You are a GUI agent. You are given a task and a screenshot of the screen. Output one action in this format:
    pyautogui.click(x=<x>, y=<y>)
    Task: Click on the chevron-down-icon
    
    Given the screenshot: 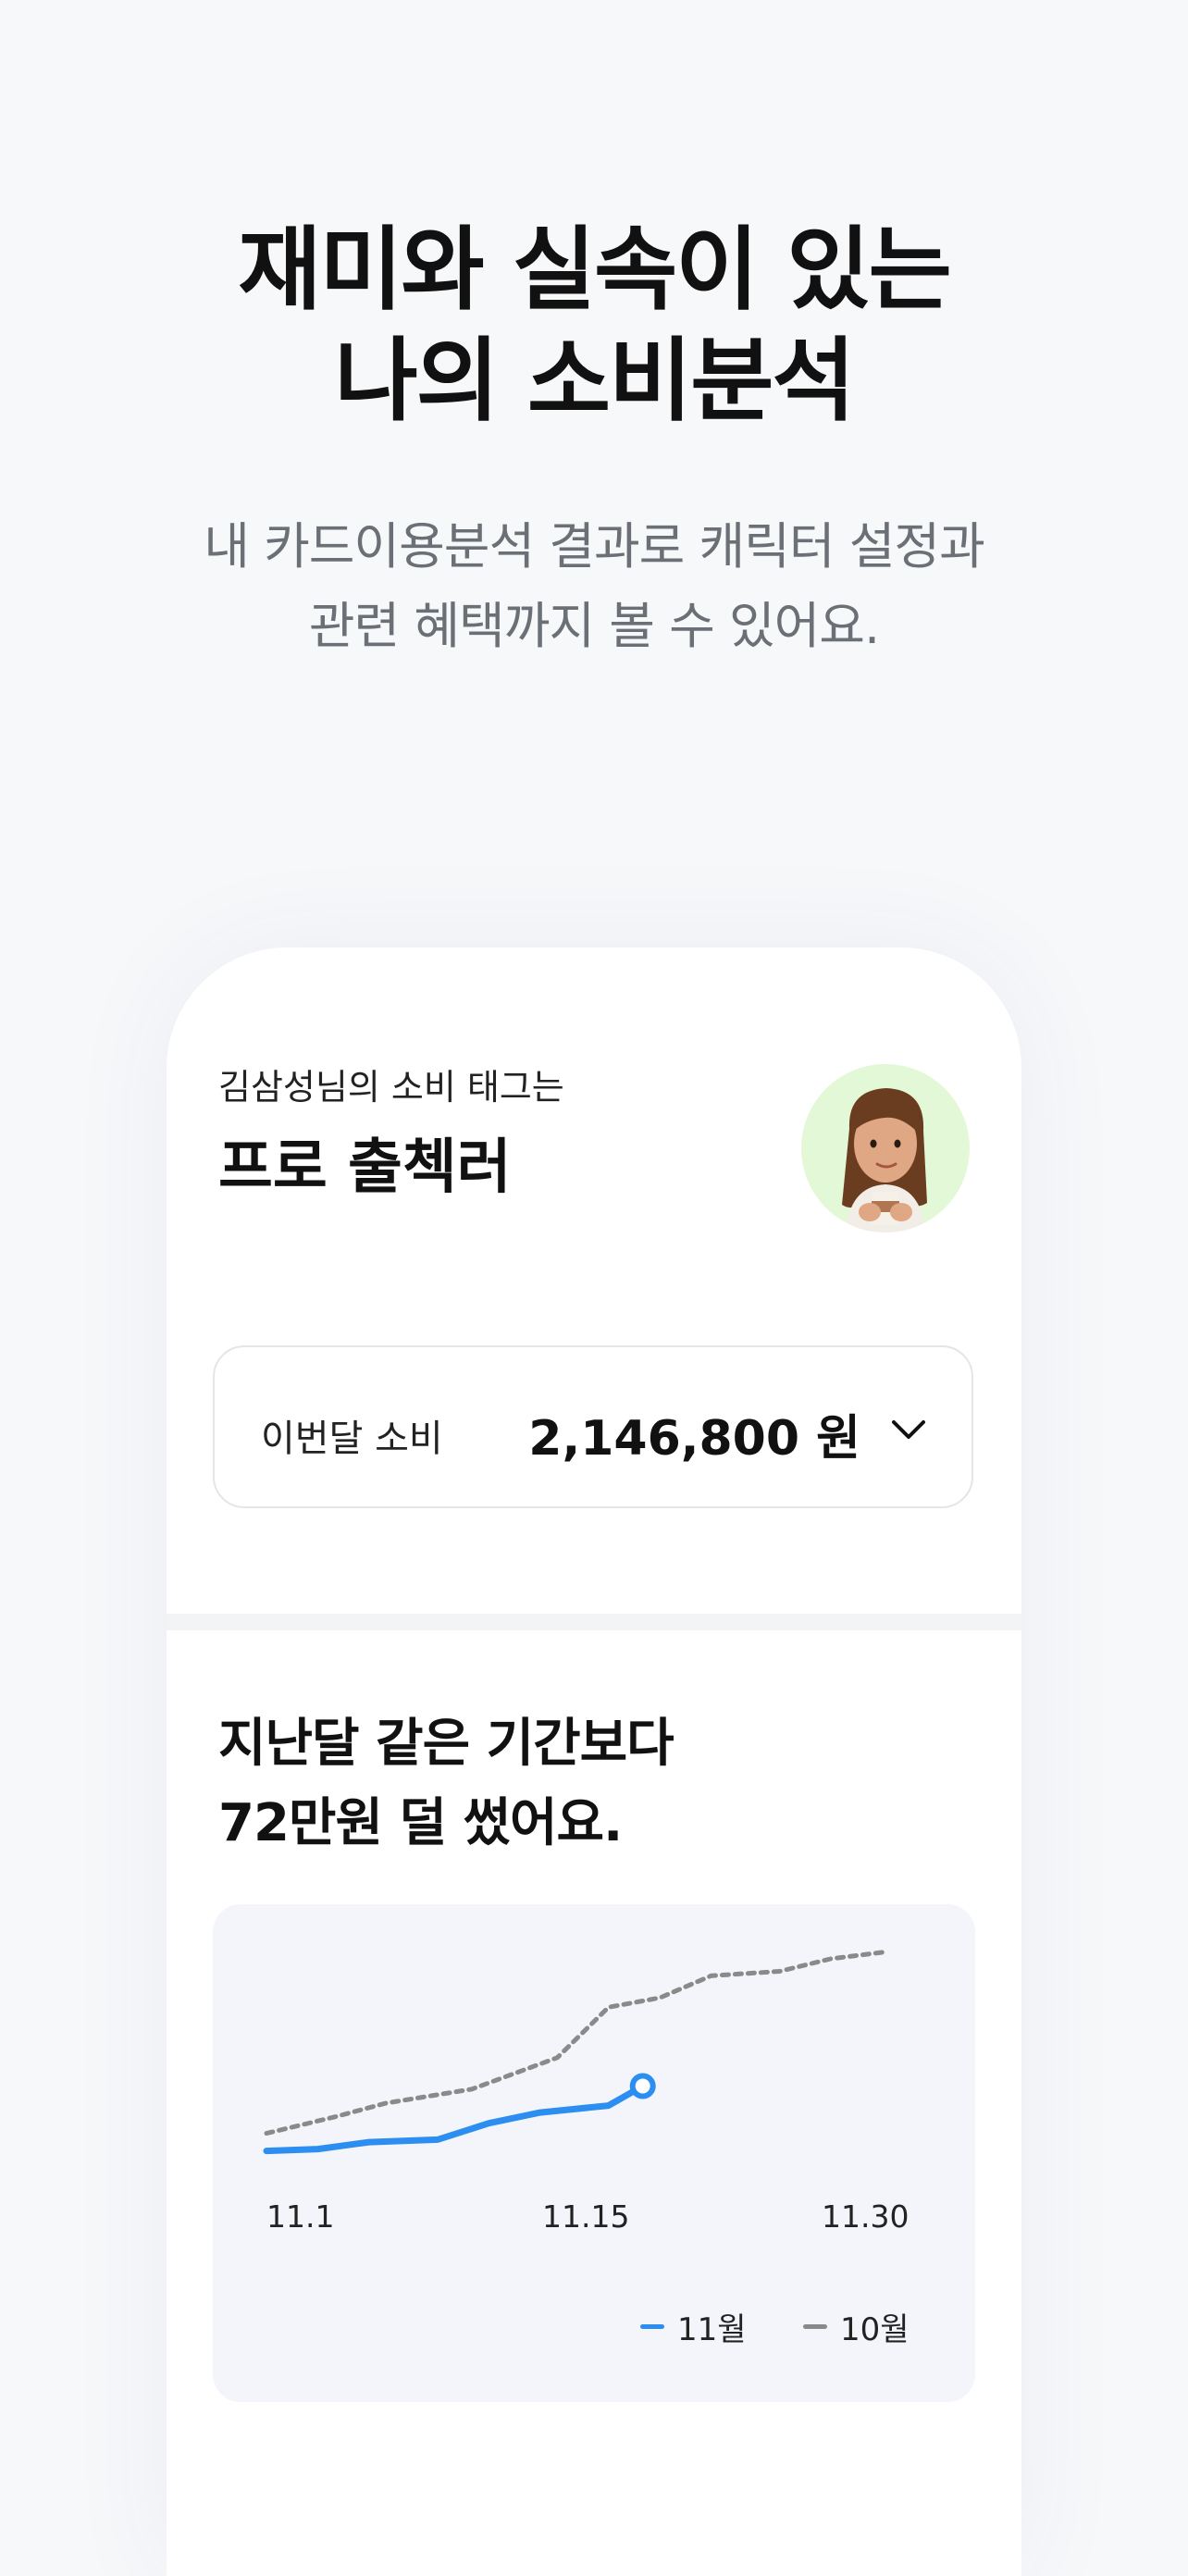 What is the action you would take?
    pyautogui.click(x=908, y=1429)
    